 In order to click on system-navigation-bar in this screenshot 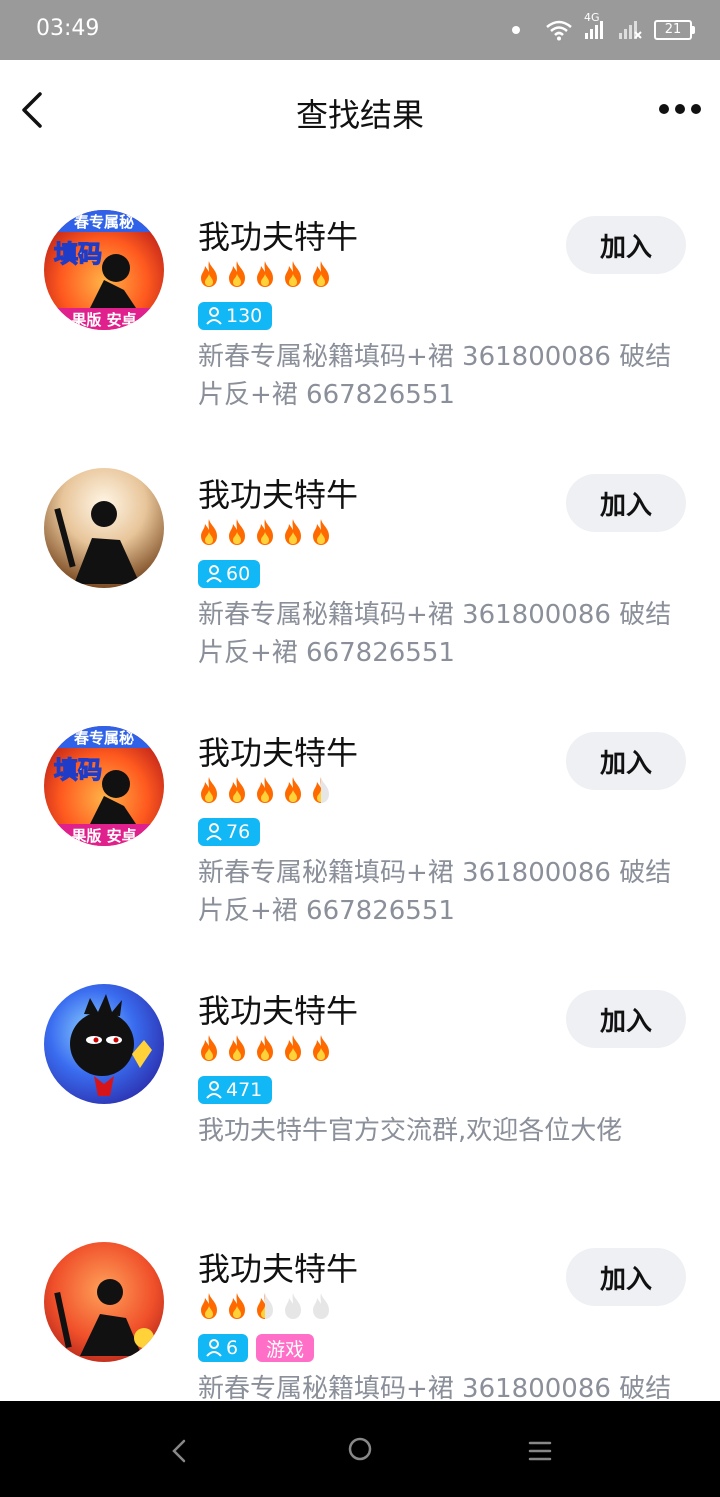, I will do `click(360, 1449)`.